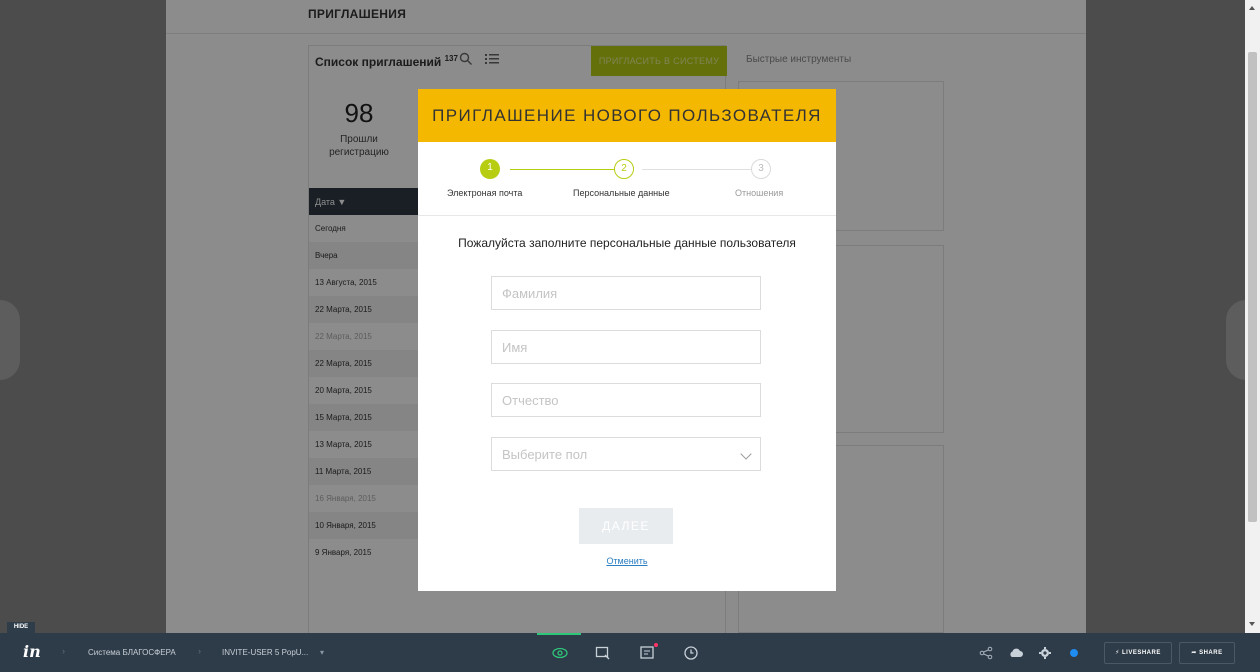 This screenshot has width=1260, height=672. I want to click on liveshare-button: ⚡ LIVESHARE, so click(1138, 653).